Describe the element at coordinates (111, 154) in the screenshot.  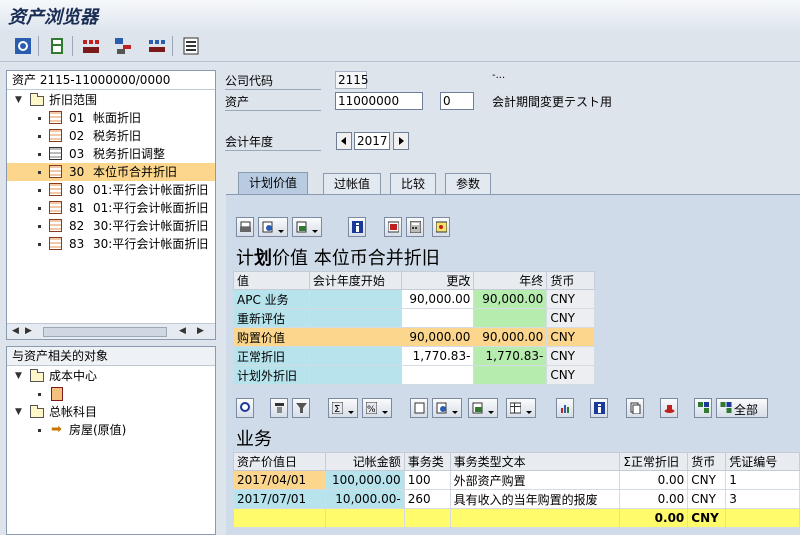
I see `tree-item-03: 03 税务折旧调整` at that location.